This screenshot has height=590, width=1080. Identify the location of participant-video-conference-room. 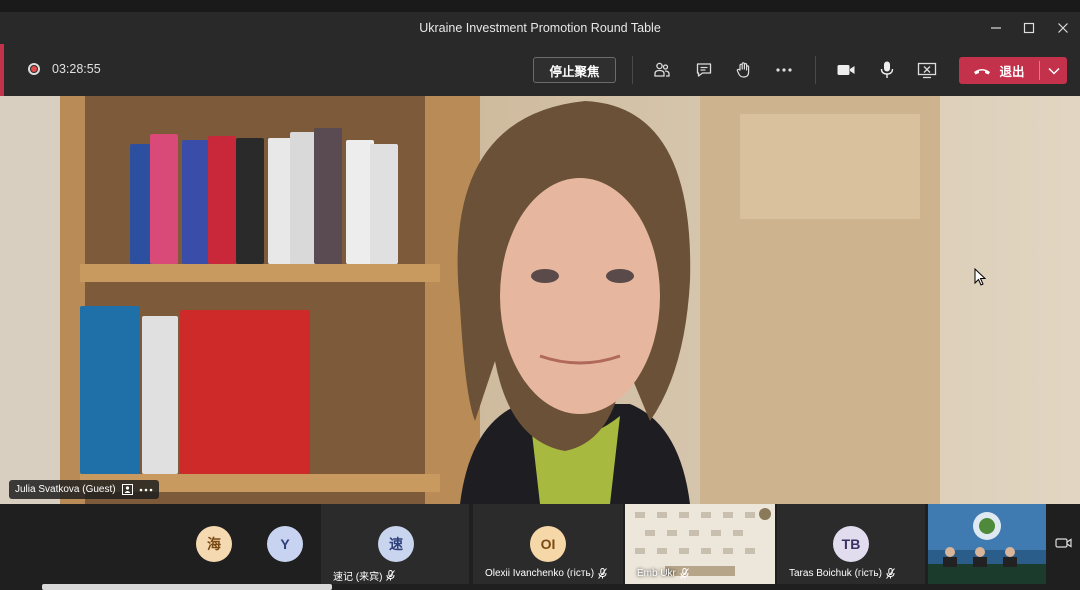
(987, 544).